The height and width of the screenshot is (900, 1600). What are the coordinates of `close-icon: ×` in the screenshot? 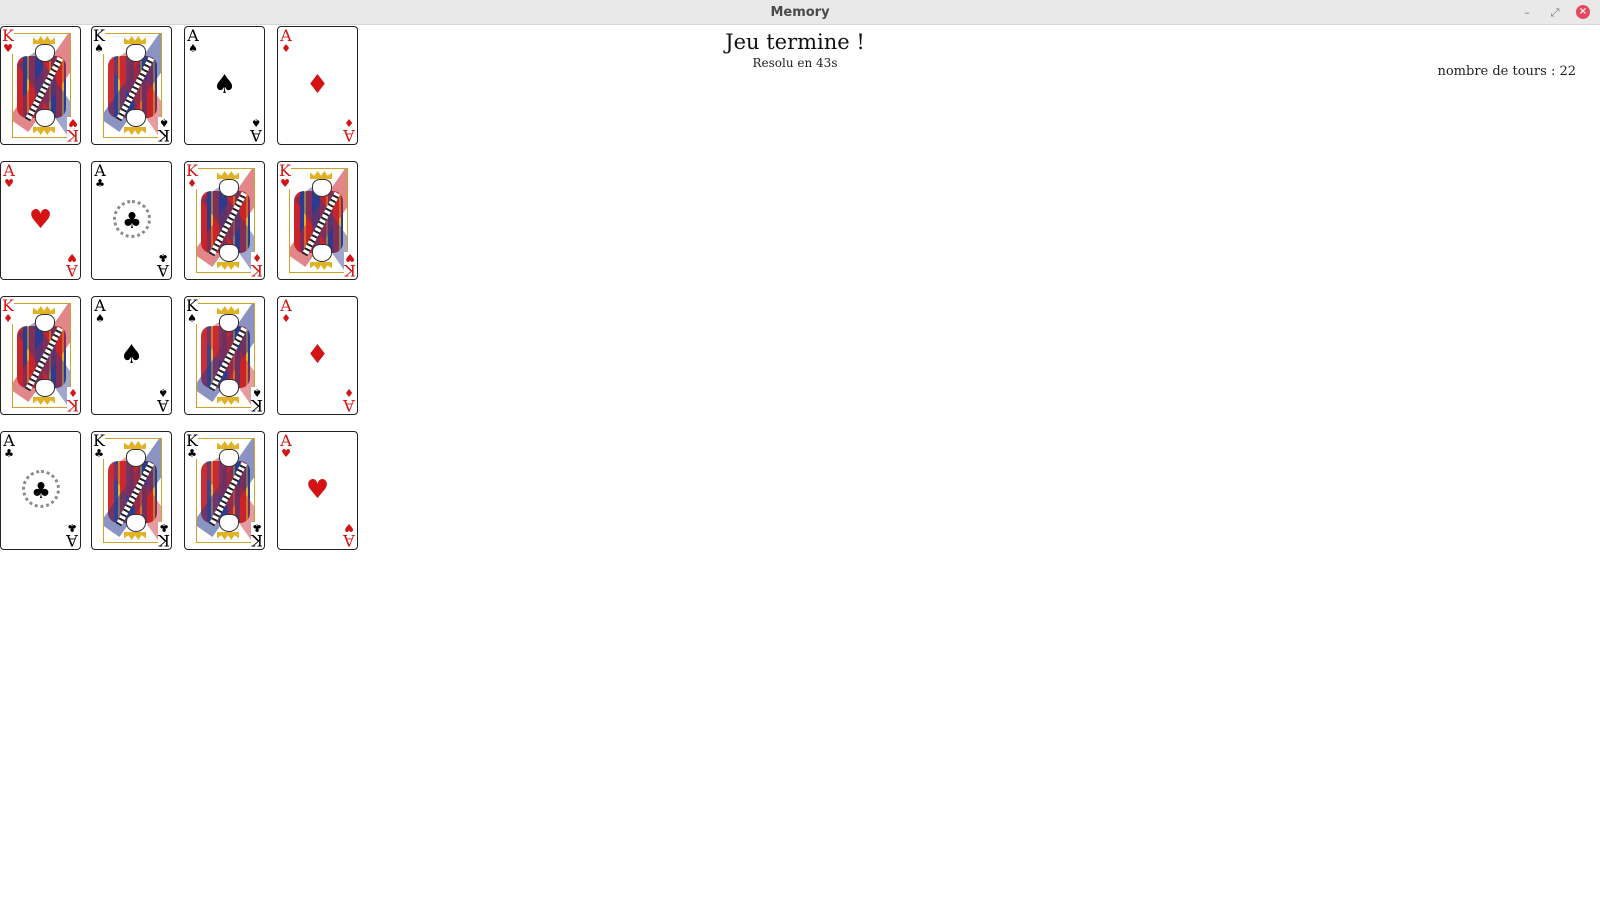 It's located at (1583, 12).